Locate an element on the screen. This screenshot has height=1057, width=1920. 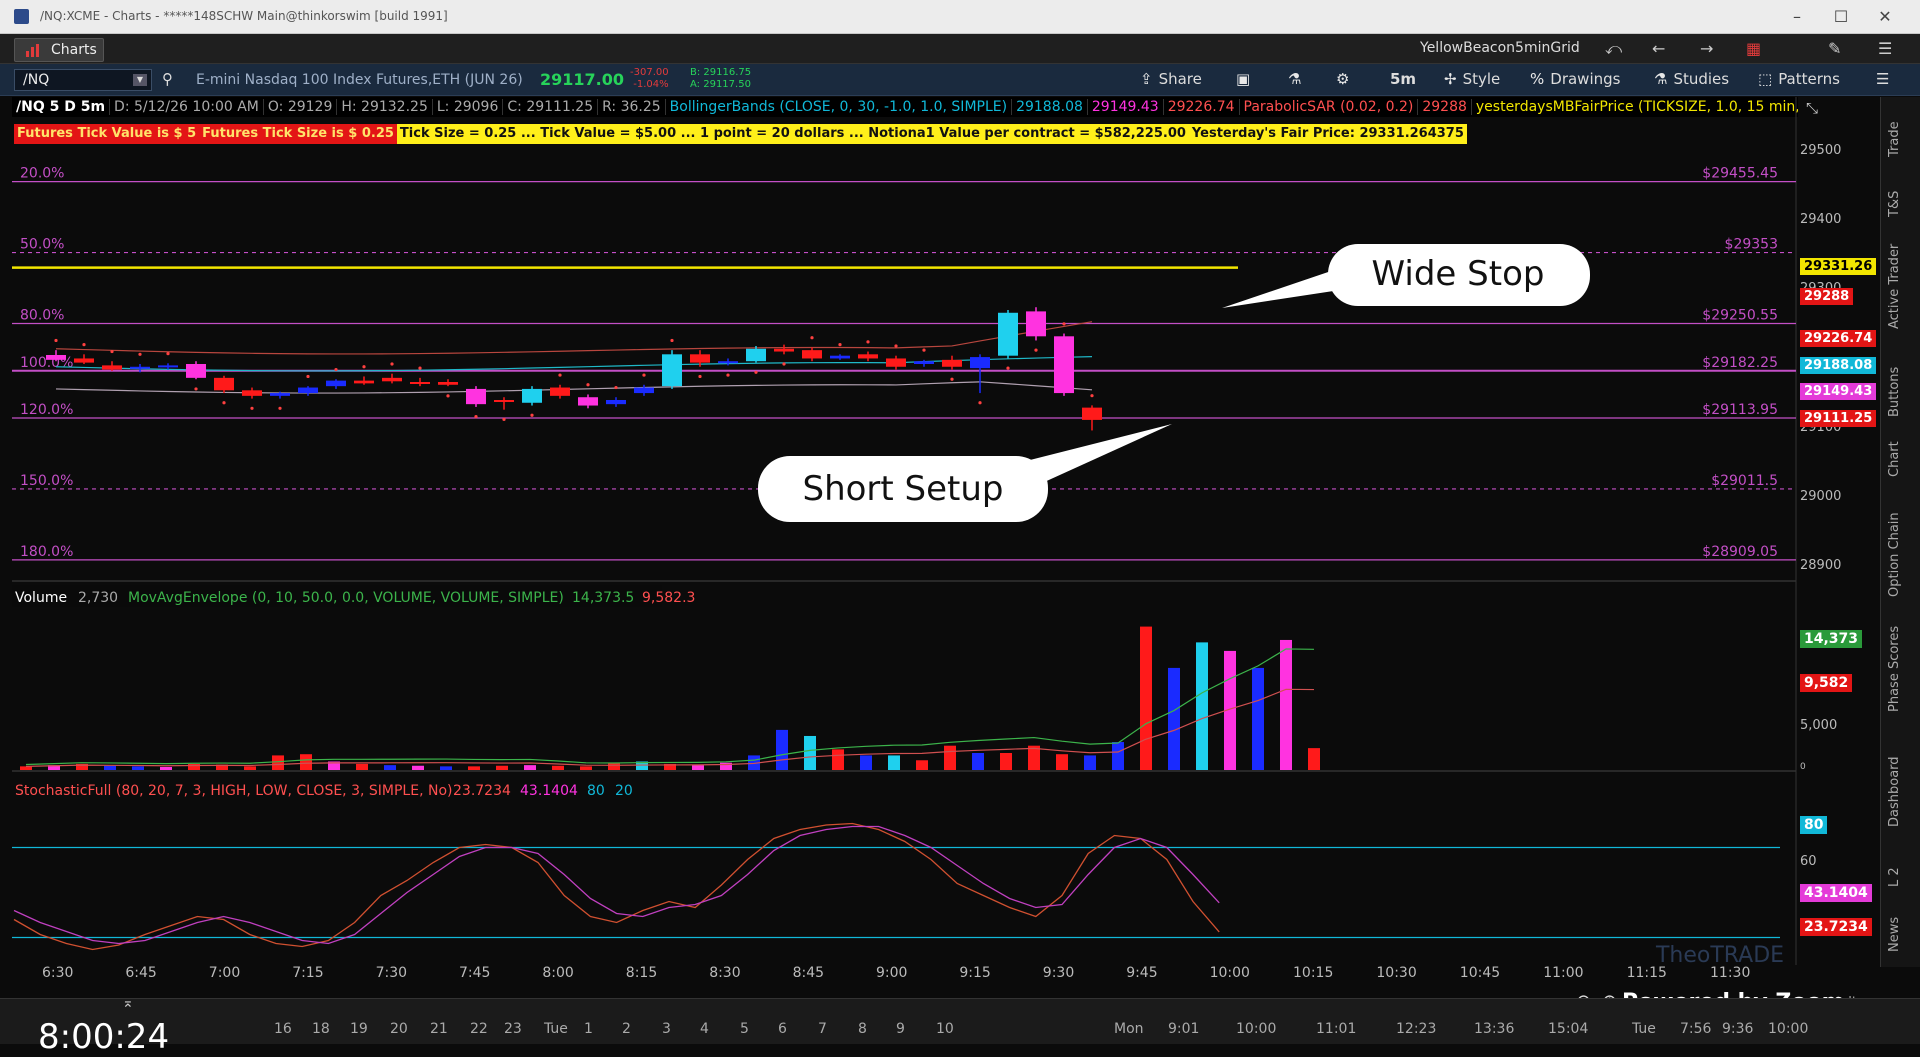
expand-up-icon: ⌅ is located at coordinates (128, 1003).